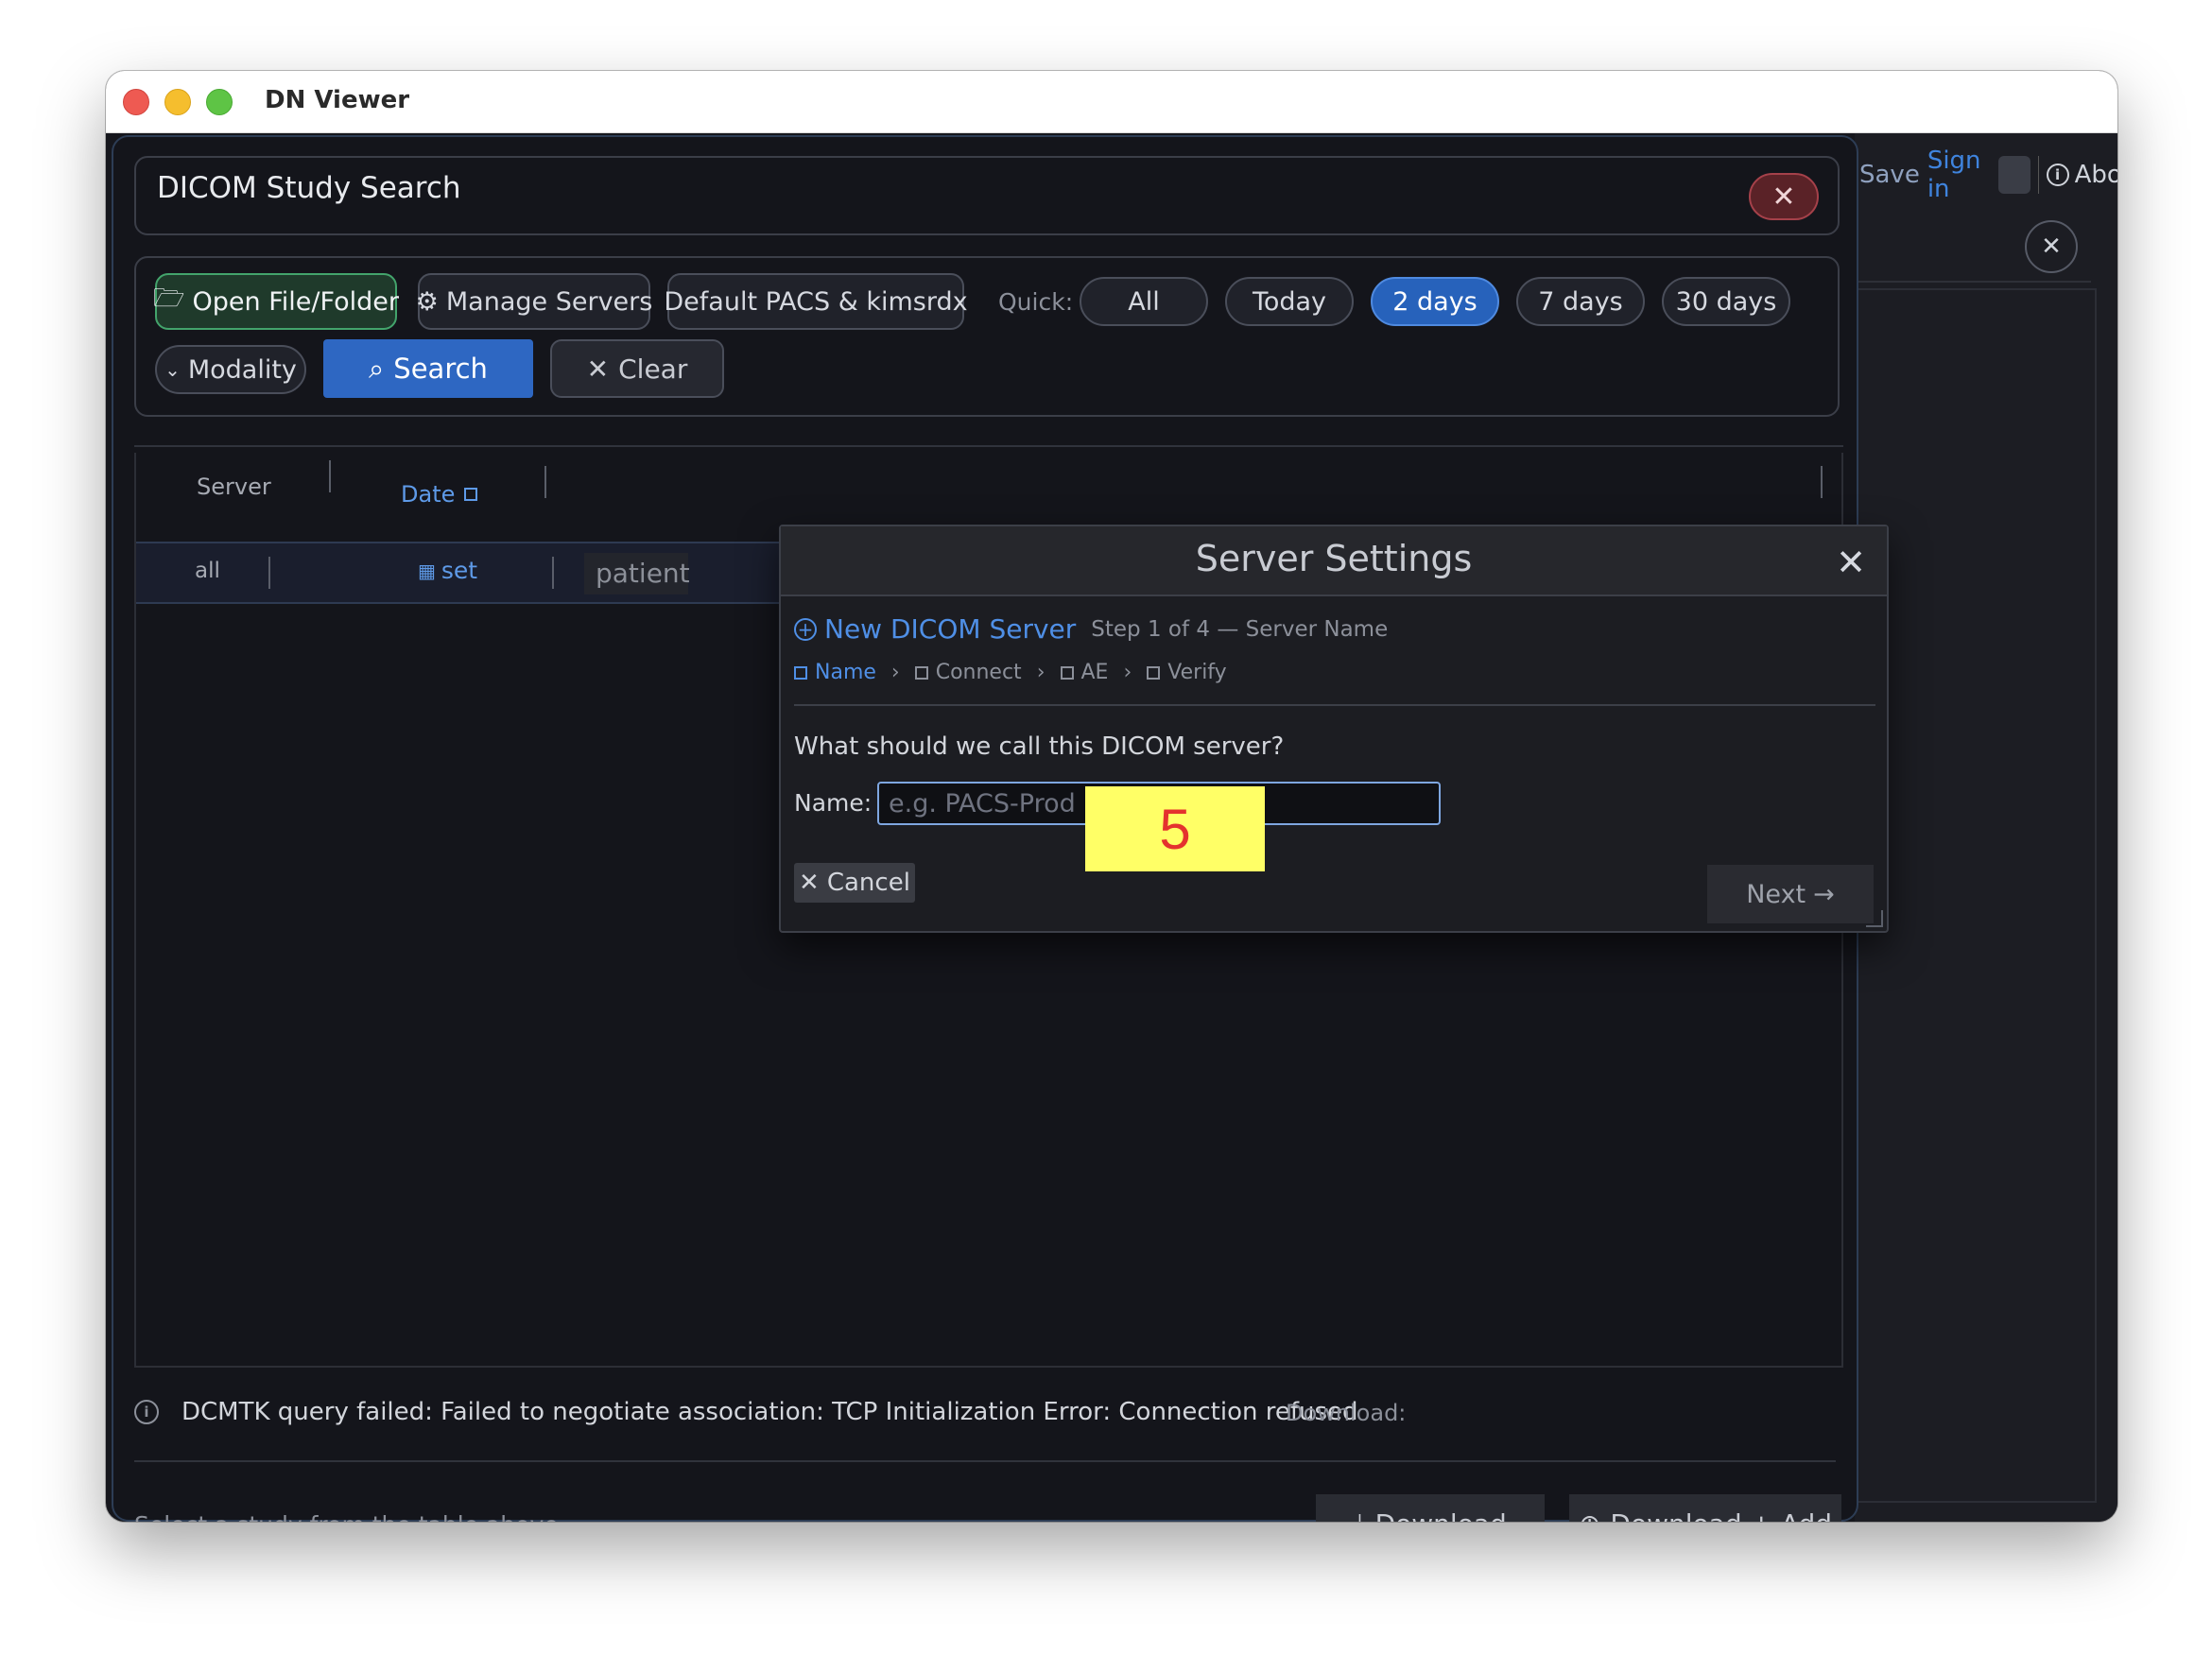 This screenshot has width=2212, height=1654. What do you see at coordinates (1721, 1515) in the screenshot?
I see `download-add-label: Download + Add` at bounding box center [1721, 1515].